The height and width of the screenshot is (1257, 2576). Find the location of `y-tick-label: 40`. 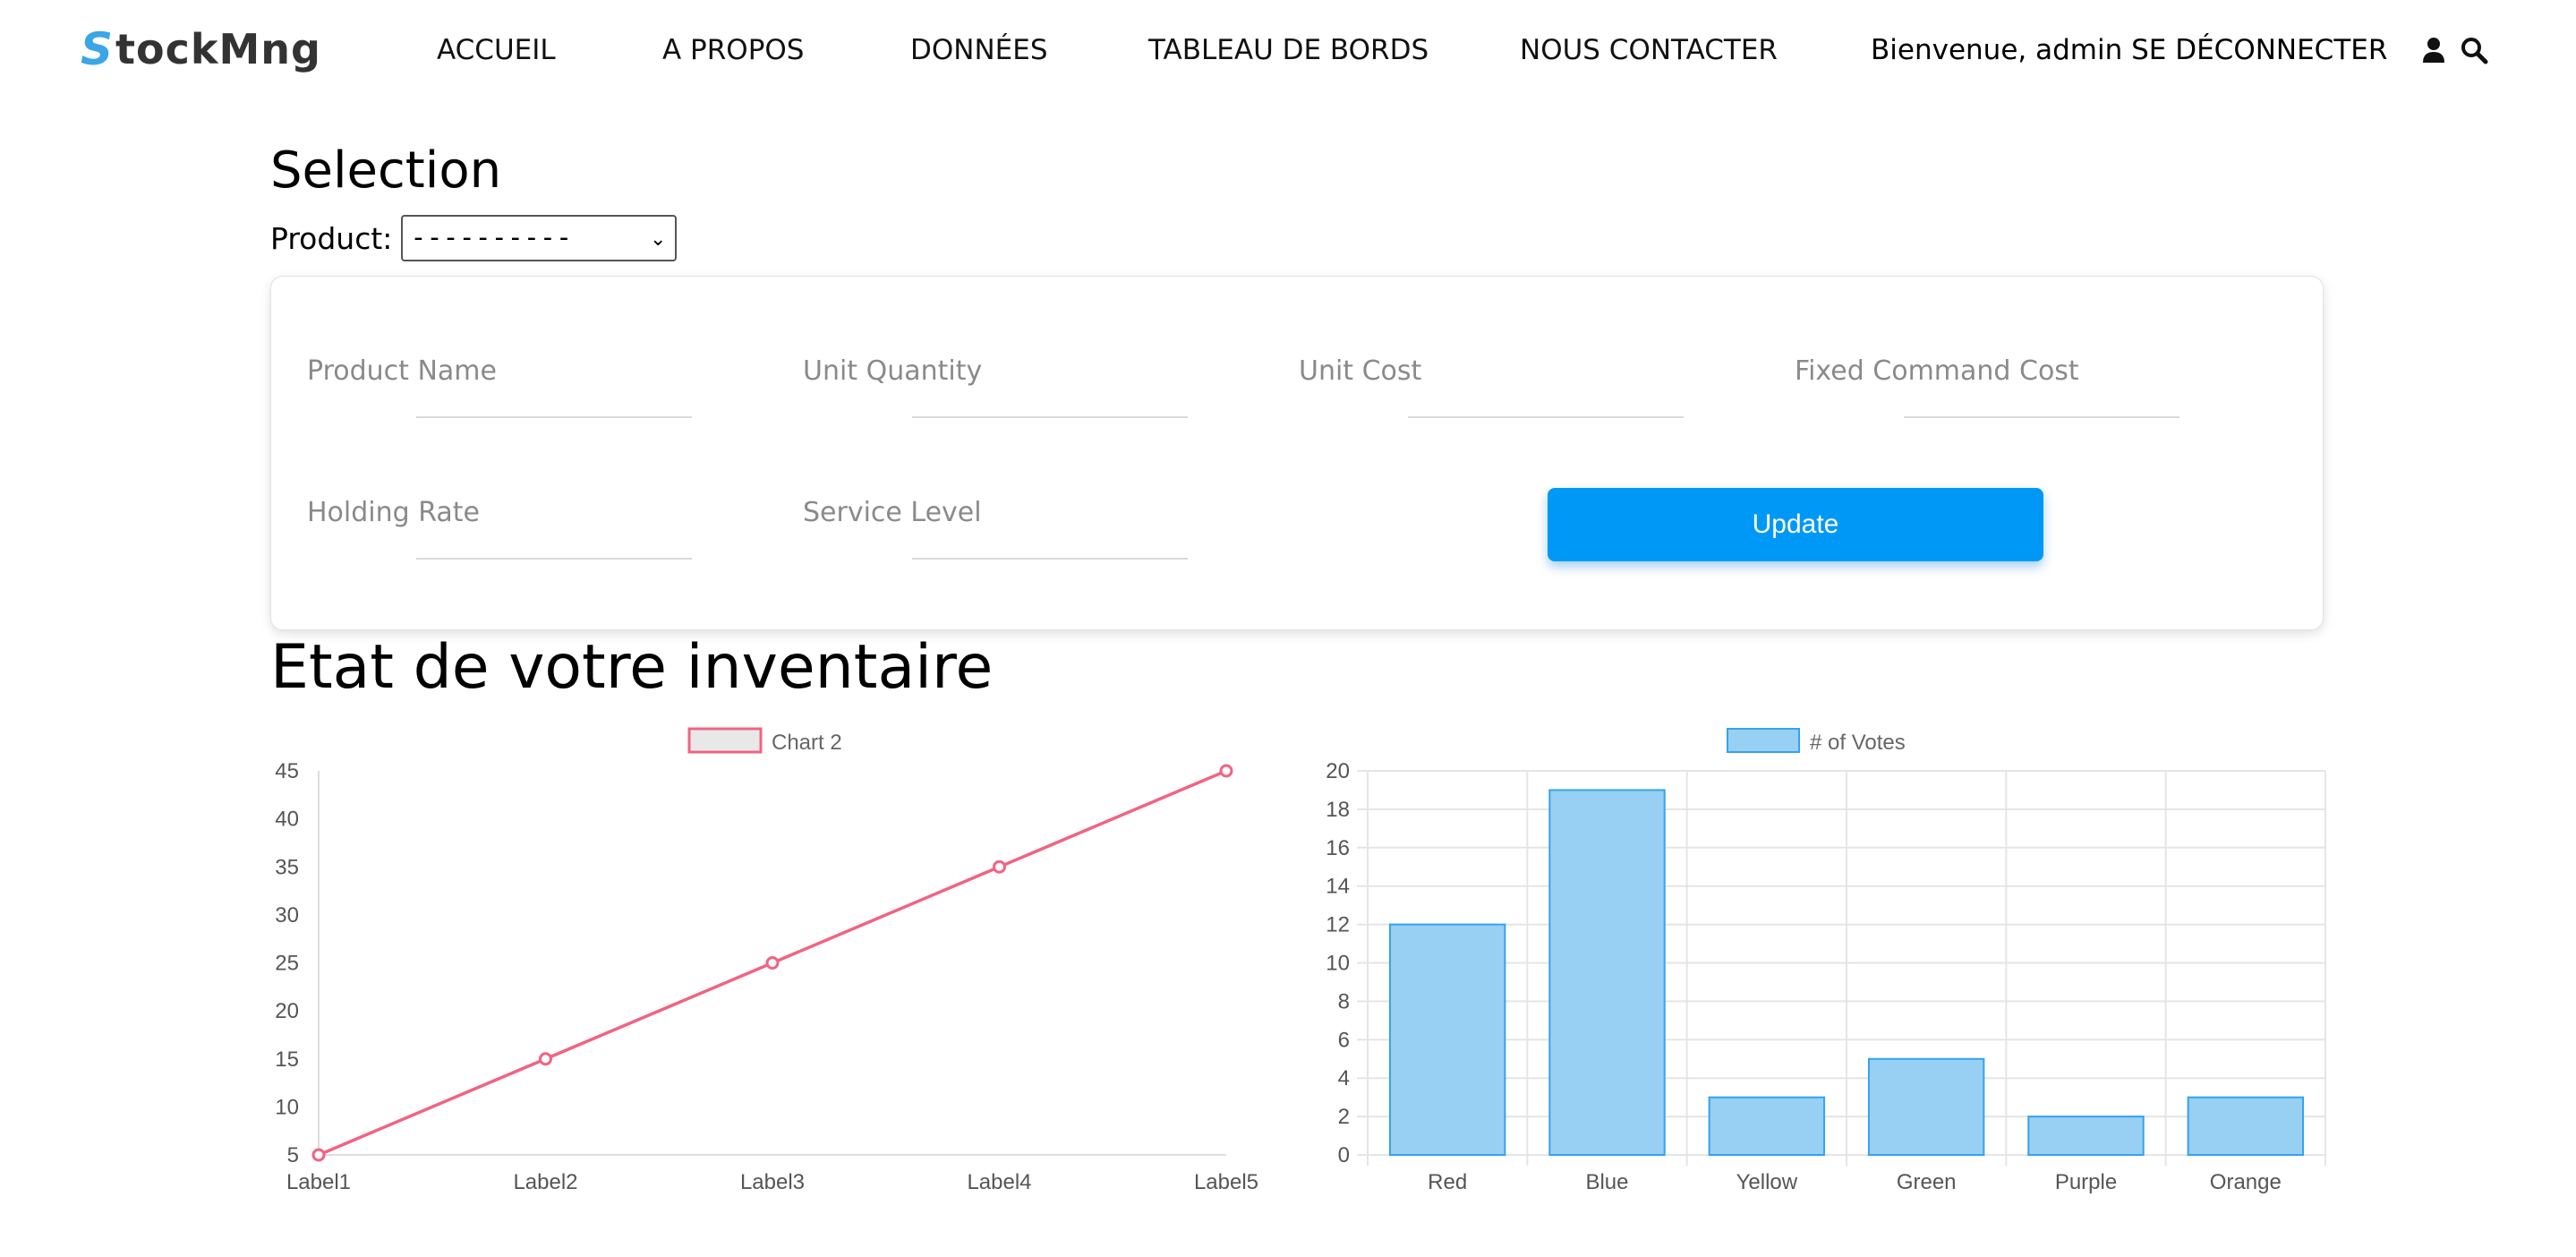

y-tick-label: 40 is located at coordinates (287, 820).